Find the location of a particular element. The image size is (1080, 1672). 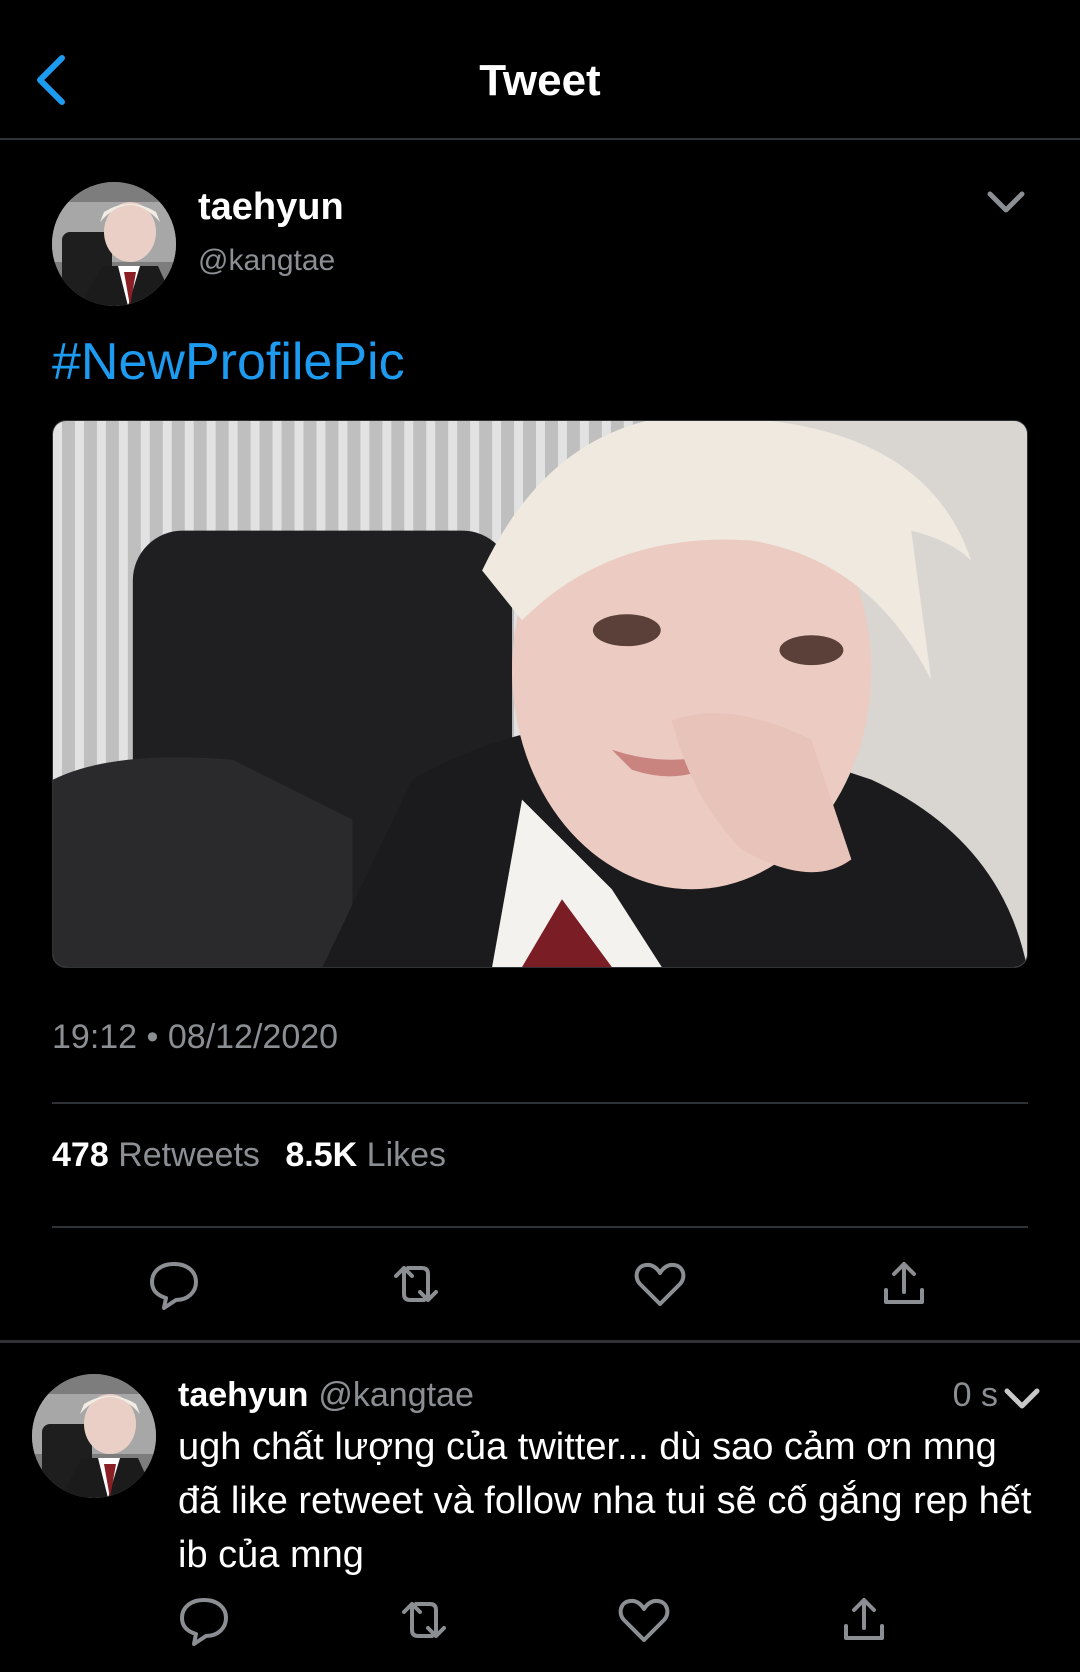

like-button is located at coordinates (660, 1284).